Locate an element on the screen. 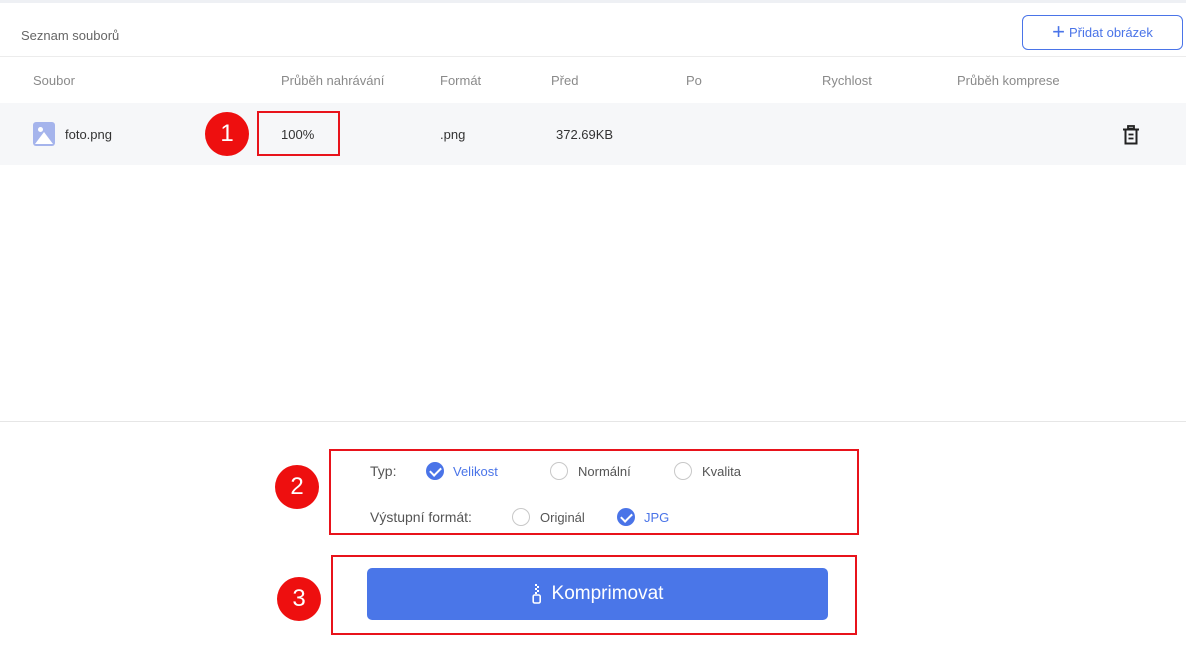  compress-button: Komprimovat is located at coordinates (597, 594).